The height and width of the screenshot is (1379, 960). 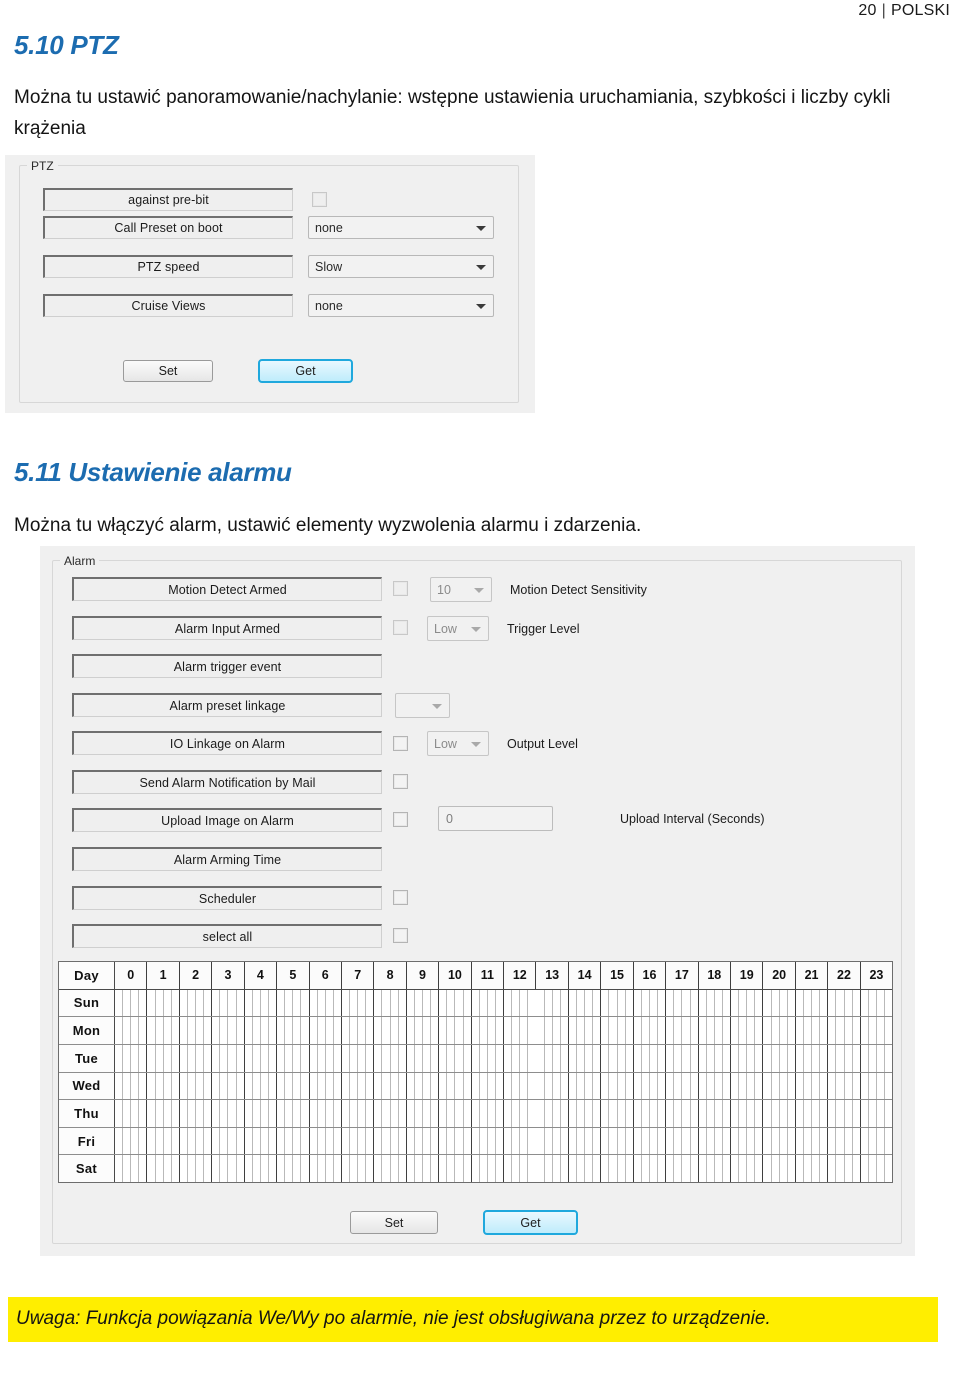 I want to click on alarm-set-button: Set, so click(x=394, y=1222).